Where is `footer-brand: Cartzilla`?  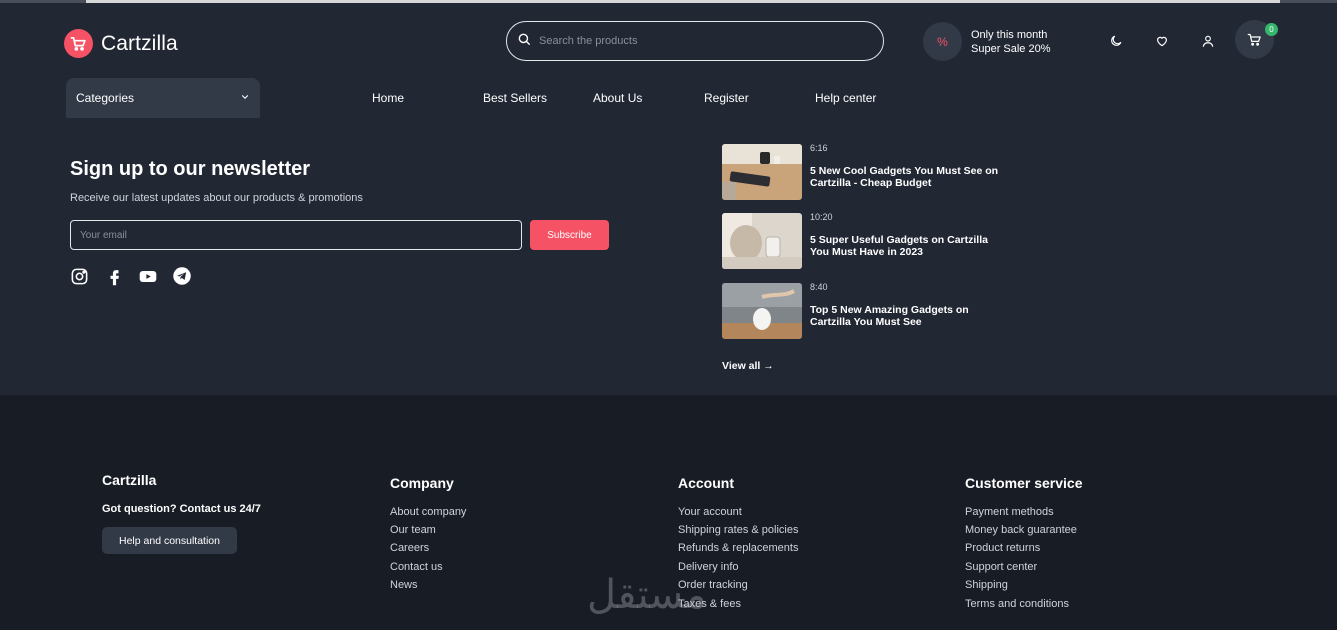
footer-brand: Cartzilla is located at coordinates (129, 480).